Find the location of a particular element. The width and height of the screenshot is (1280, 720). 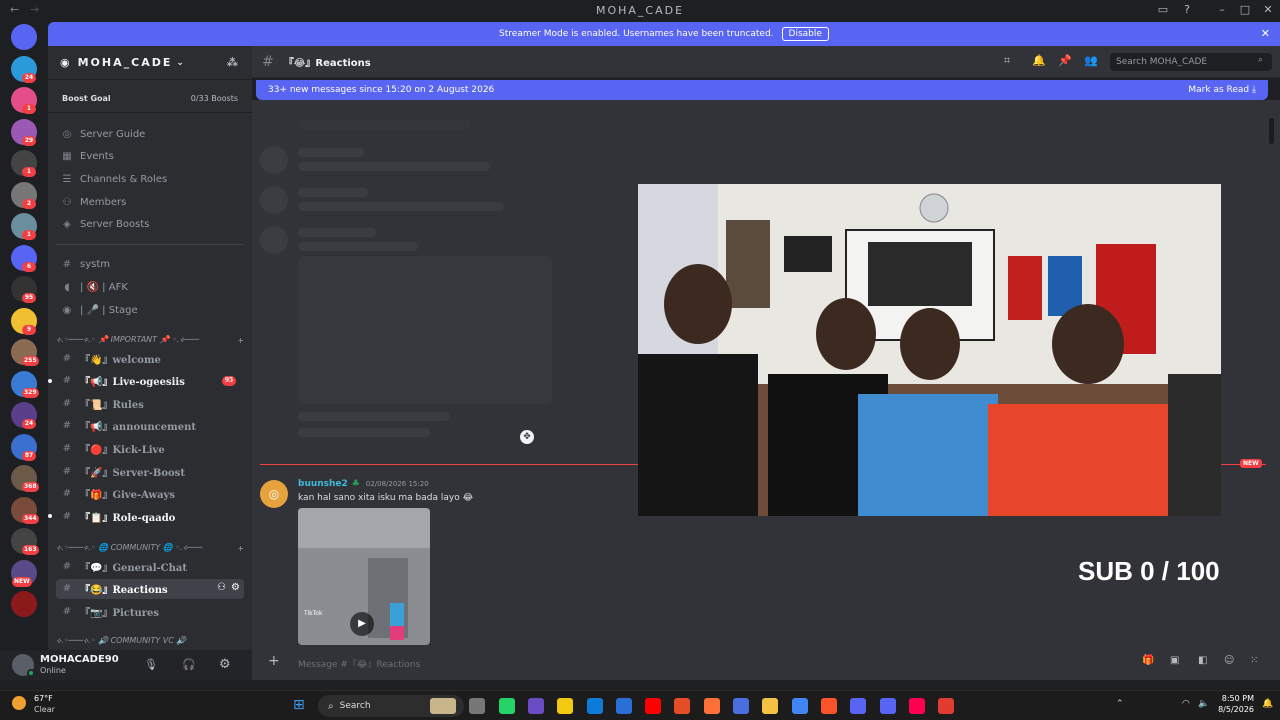

channel-label: 『📢』Live-ogeesiis is located at coordinates (132, 383).